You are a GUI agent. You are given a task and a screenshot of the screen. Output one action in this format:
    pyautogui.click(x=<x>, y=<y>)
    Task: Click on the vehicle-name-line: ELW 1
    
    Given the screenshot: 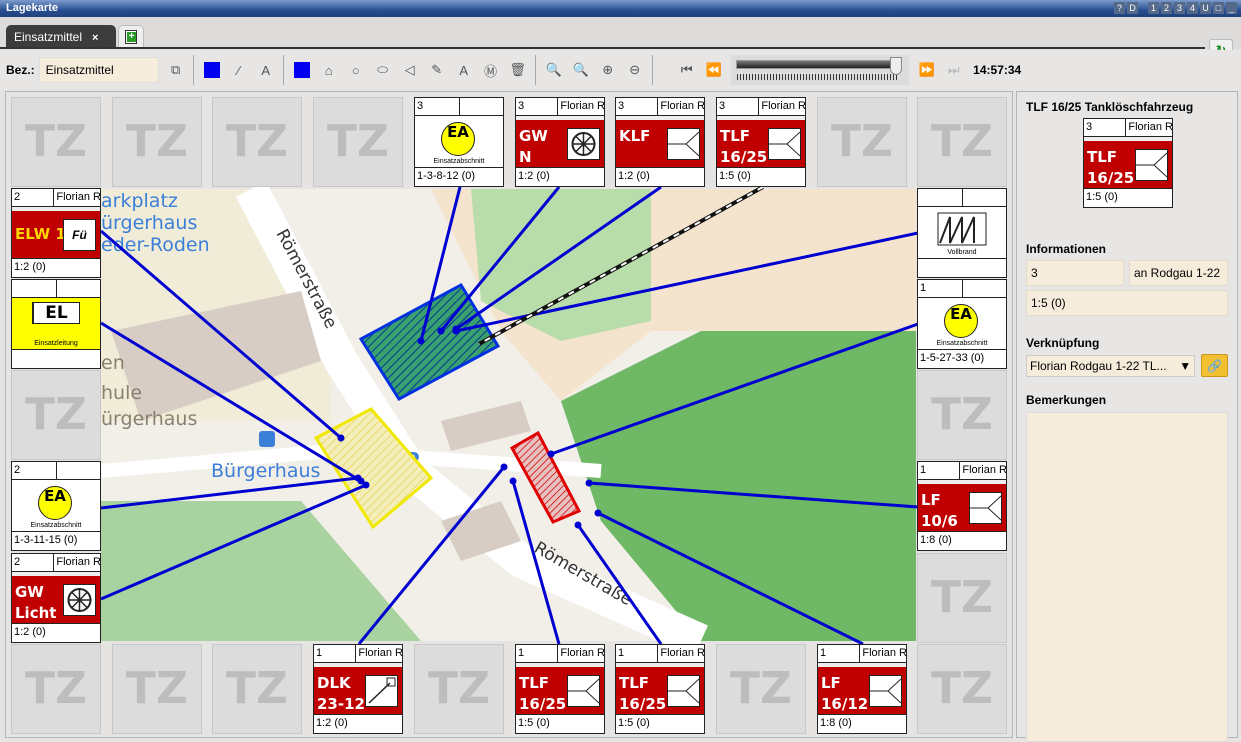 What is the action you would take?
    pyautogui.click(x=40, y=234)
    